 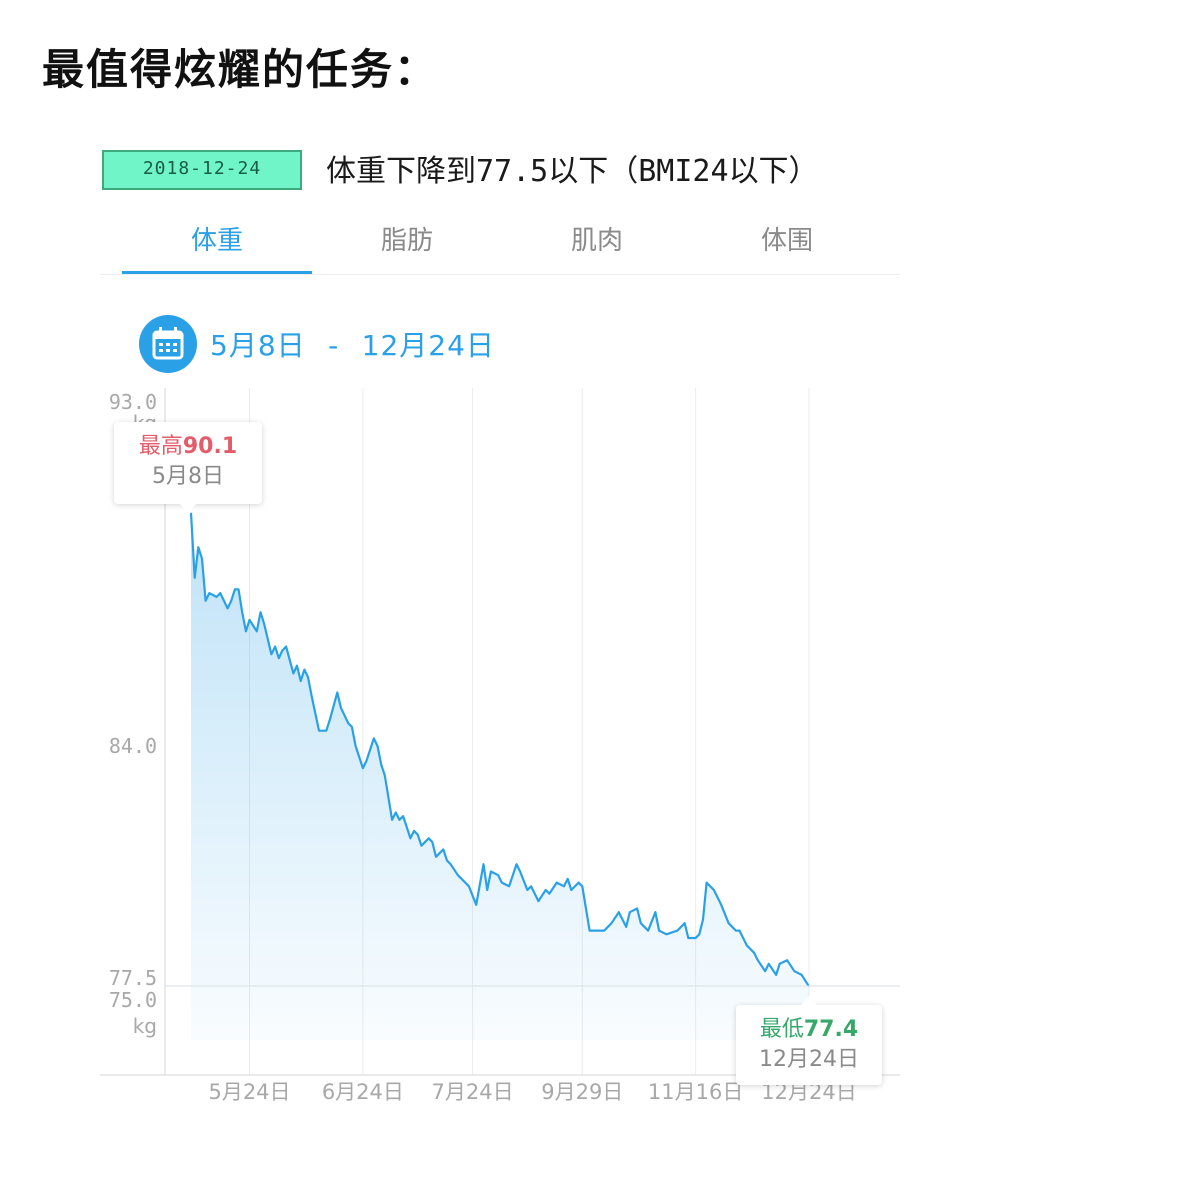 What do you see at coordinates (133, 746) in the screenshot?
I see `y-tick-label: 84.0` at bounding box center [133, 746].